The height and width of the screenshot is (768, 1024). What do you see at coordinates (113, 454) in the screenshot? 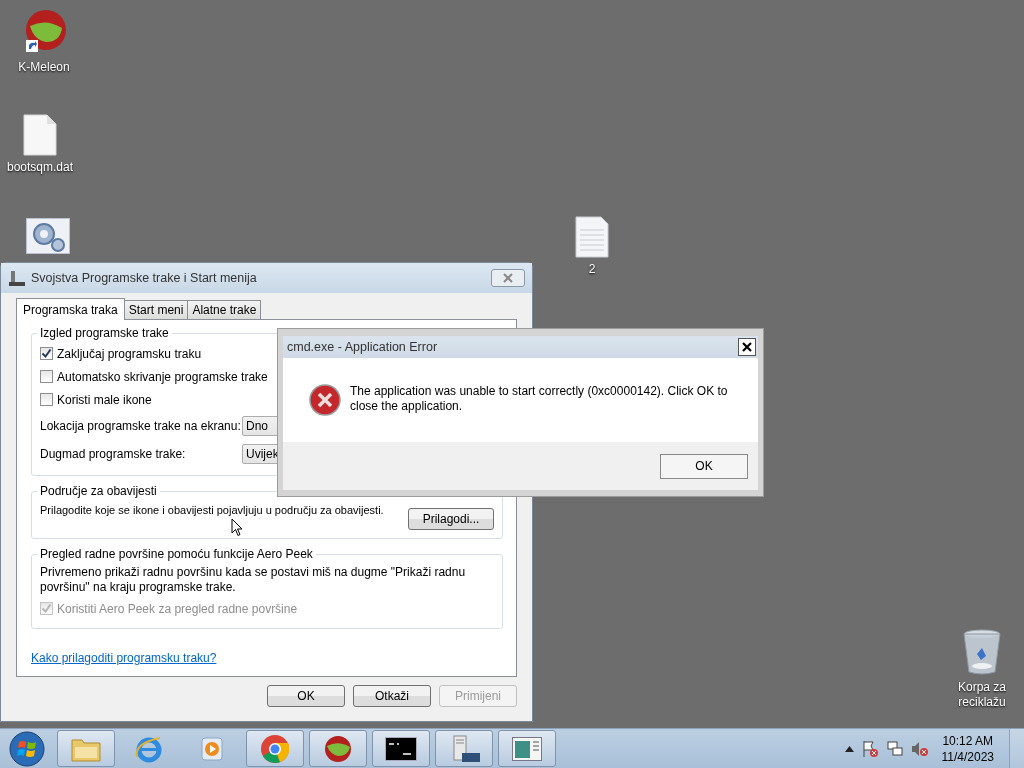
I see `field-label: Dugmad programske trake:` at bounding box center [113, 454].